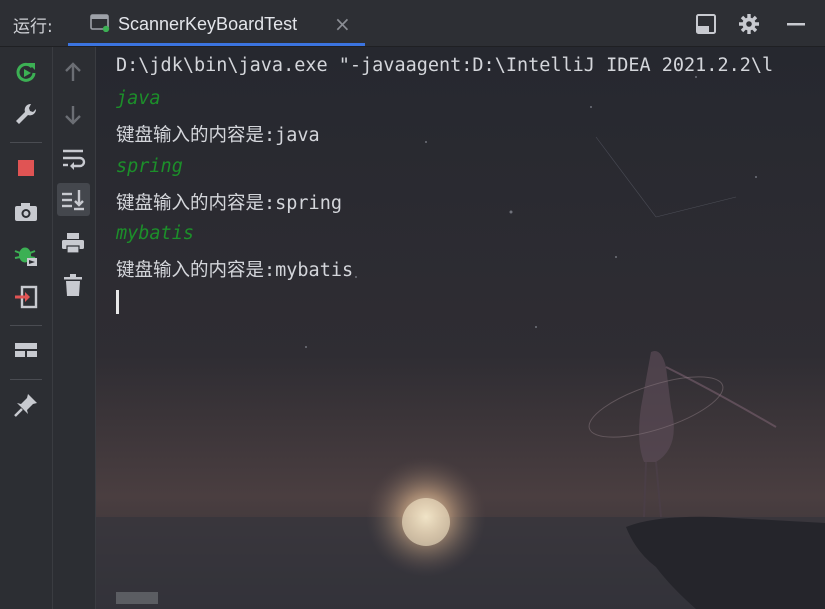 The width and height of the screenshot is (825, 609). What do you see at coordinates (706, 24) in the screenshot?
I see `layout-icon` at bounding box center [706, 24].